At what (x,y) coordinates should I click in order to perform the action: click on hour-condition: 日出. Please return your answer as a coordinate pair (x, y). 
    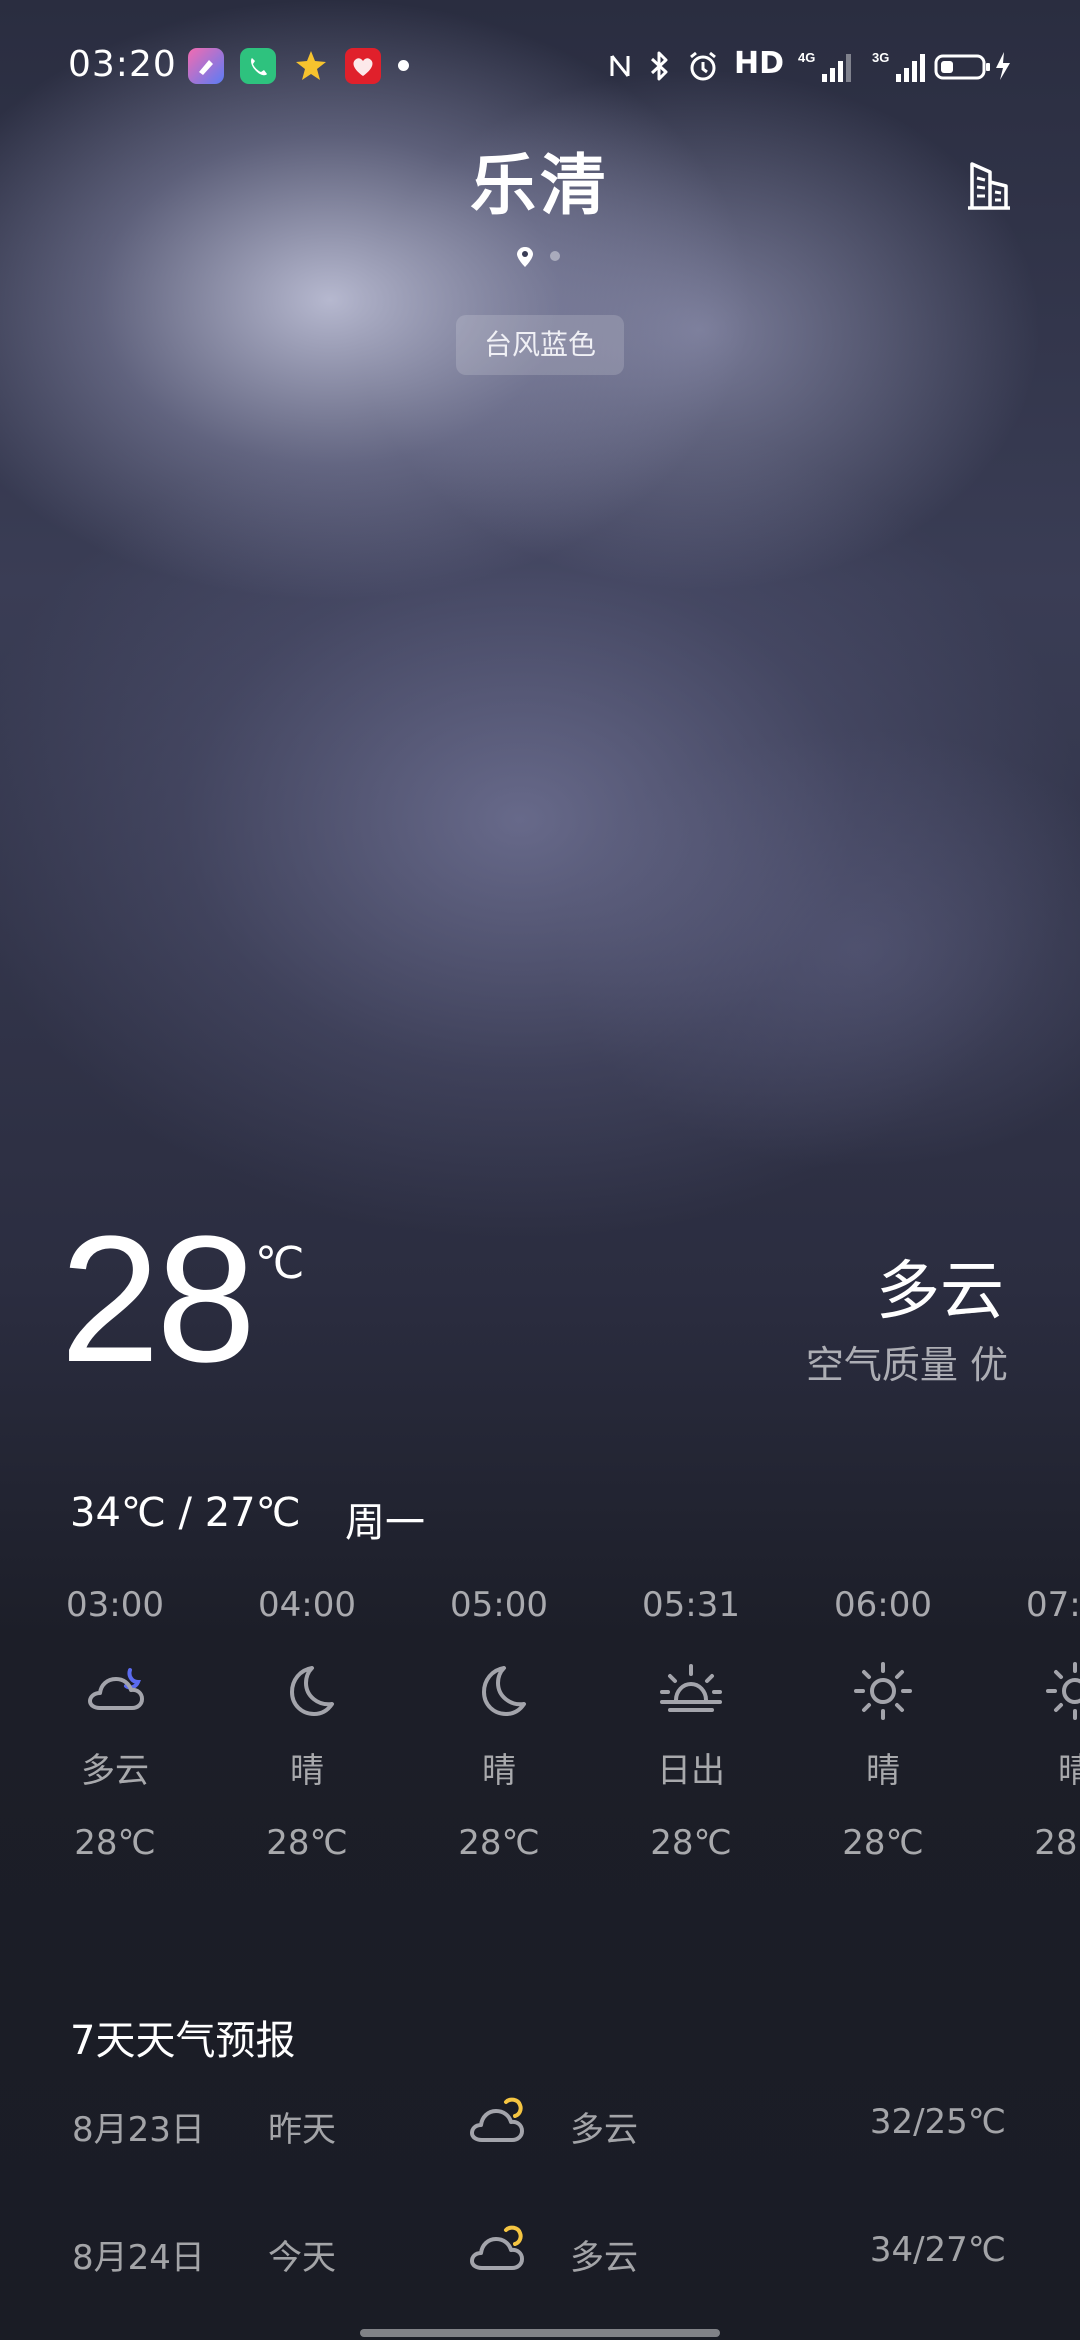
    Looking at the image, I should click on (691, 1771).